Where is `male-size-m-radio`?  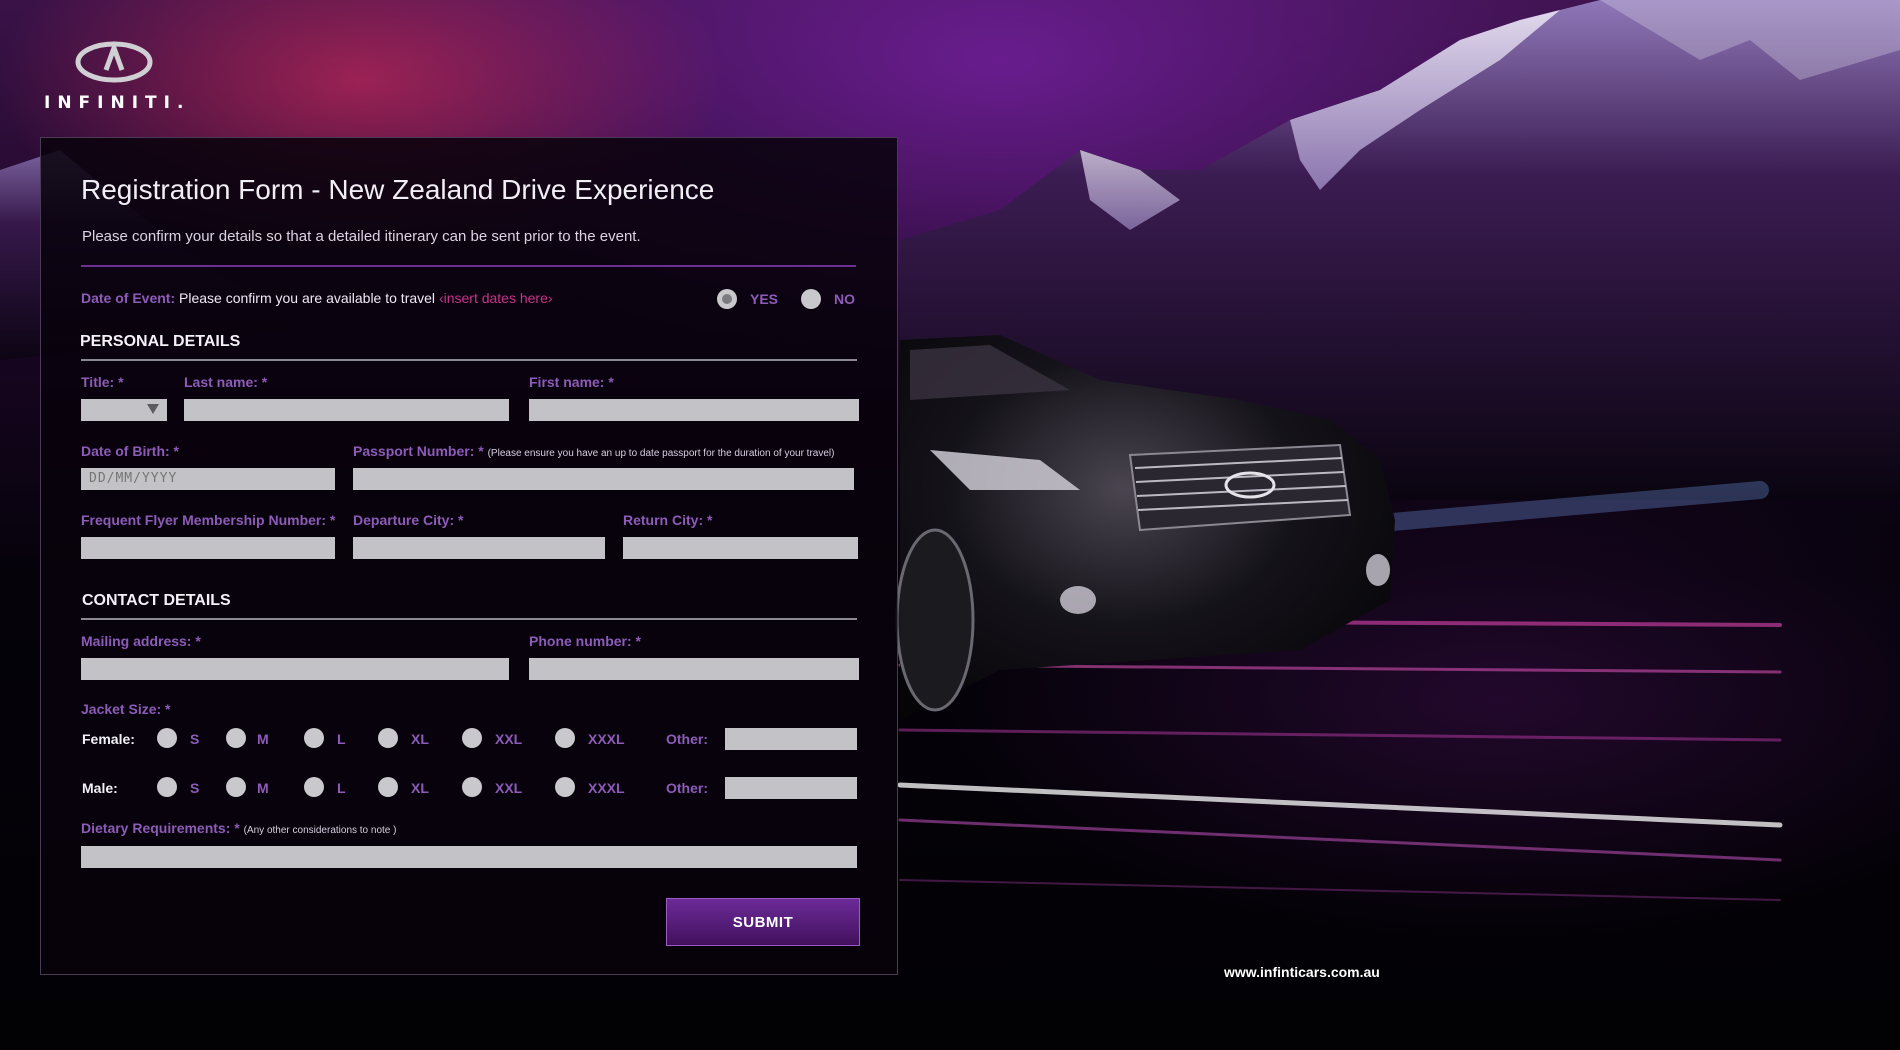 male-size-m-radio is located at coordinates (236, 787).